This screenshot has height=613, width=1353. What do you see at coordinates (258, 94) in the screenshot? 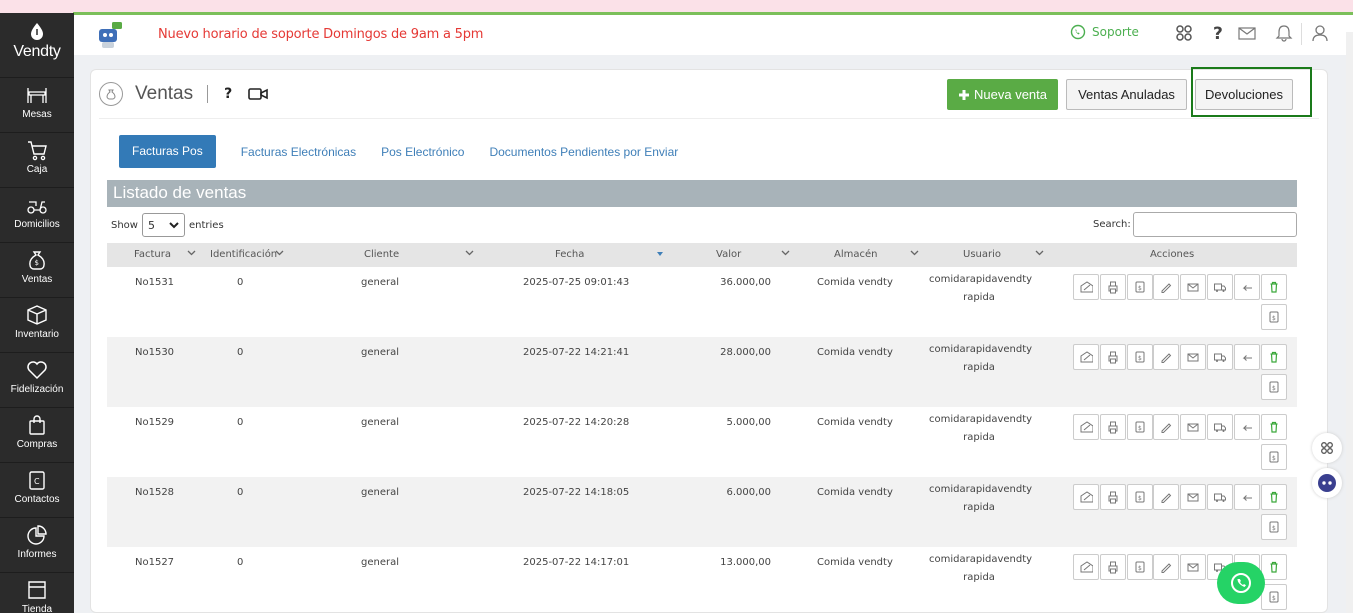
I see `video-icon` at bounding box center [258, 94].